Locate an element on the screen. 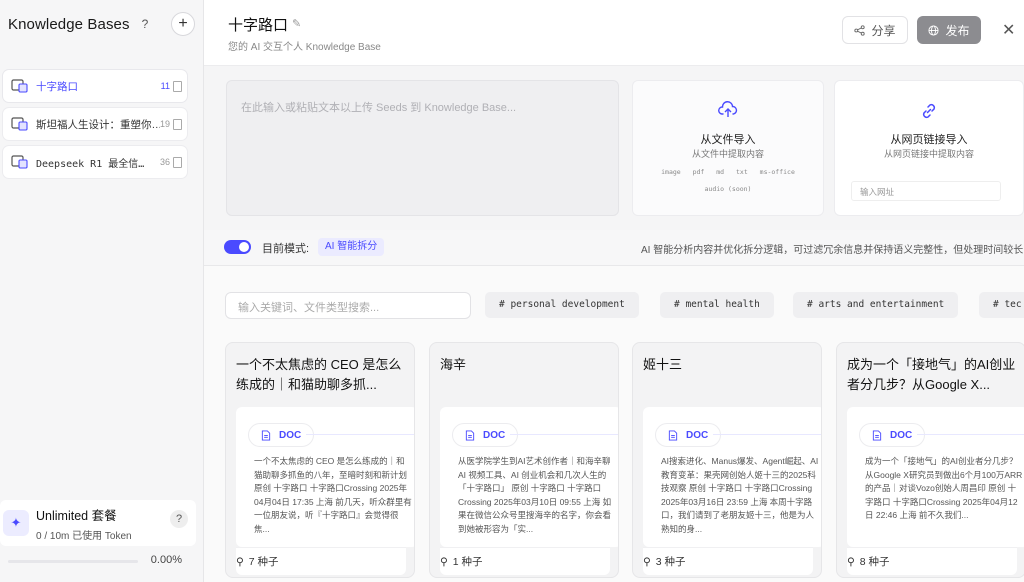  publish-button: 发布 is located at coordinates (949, 30).